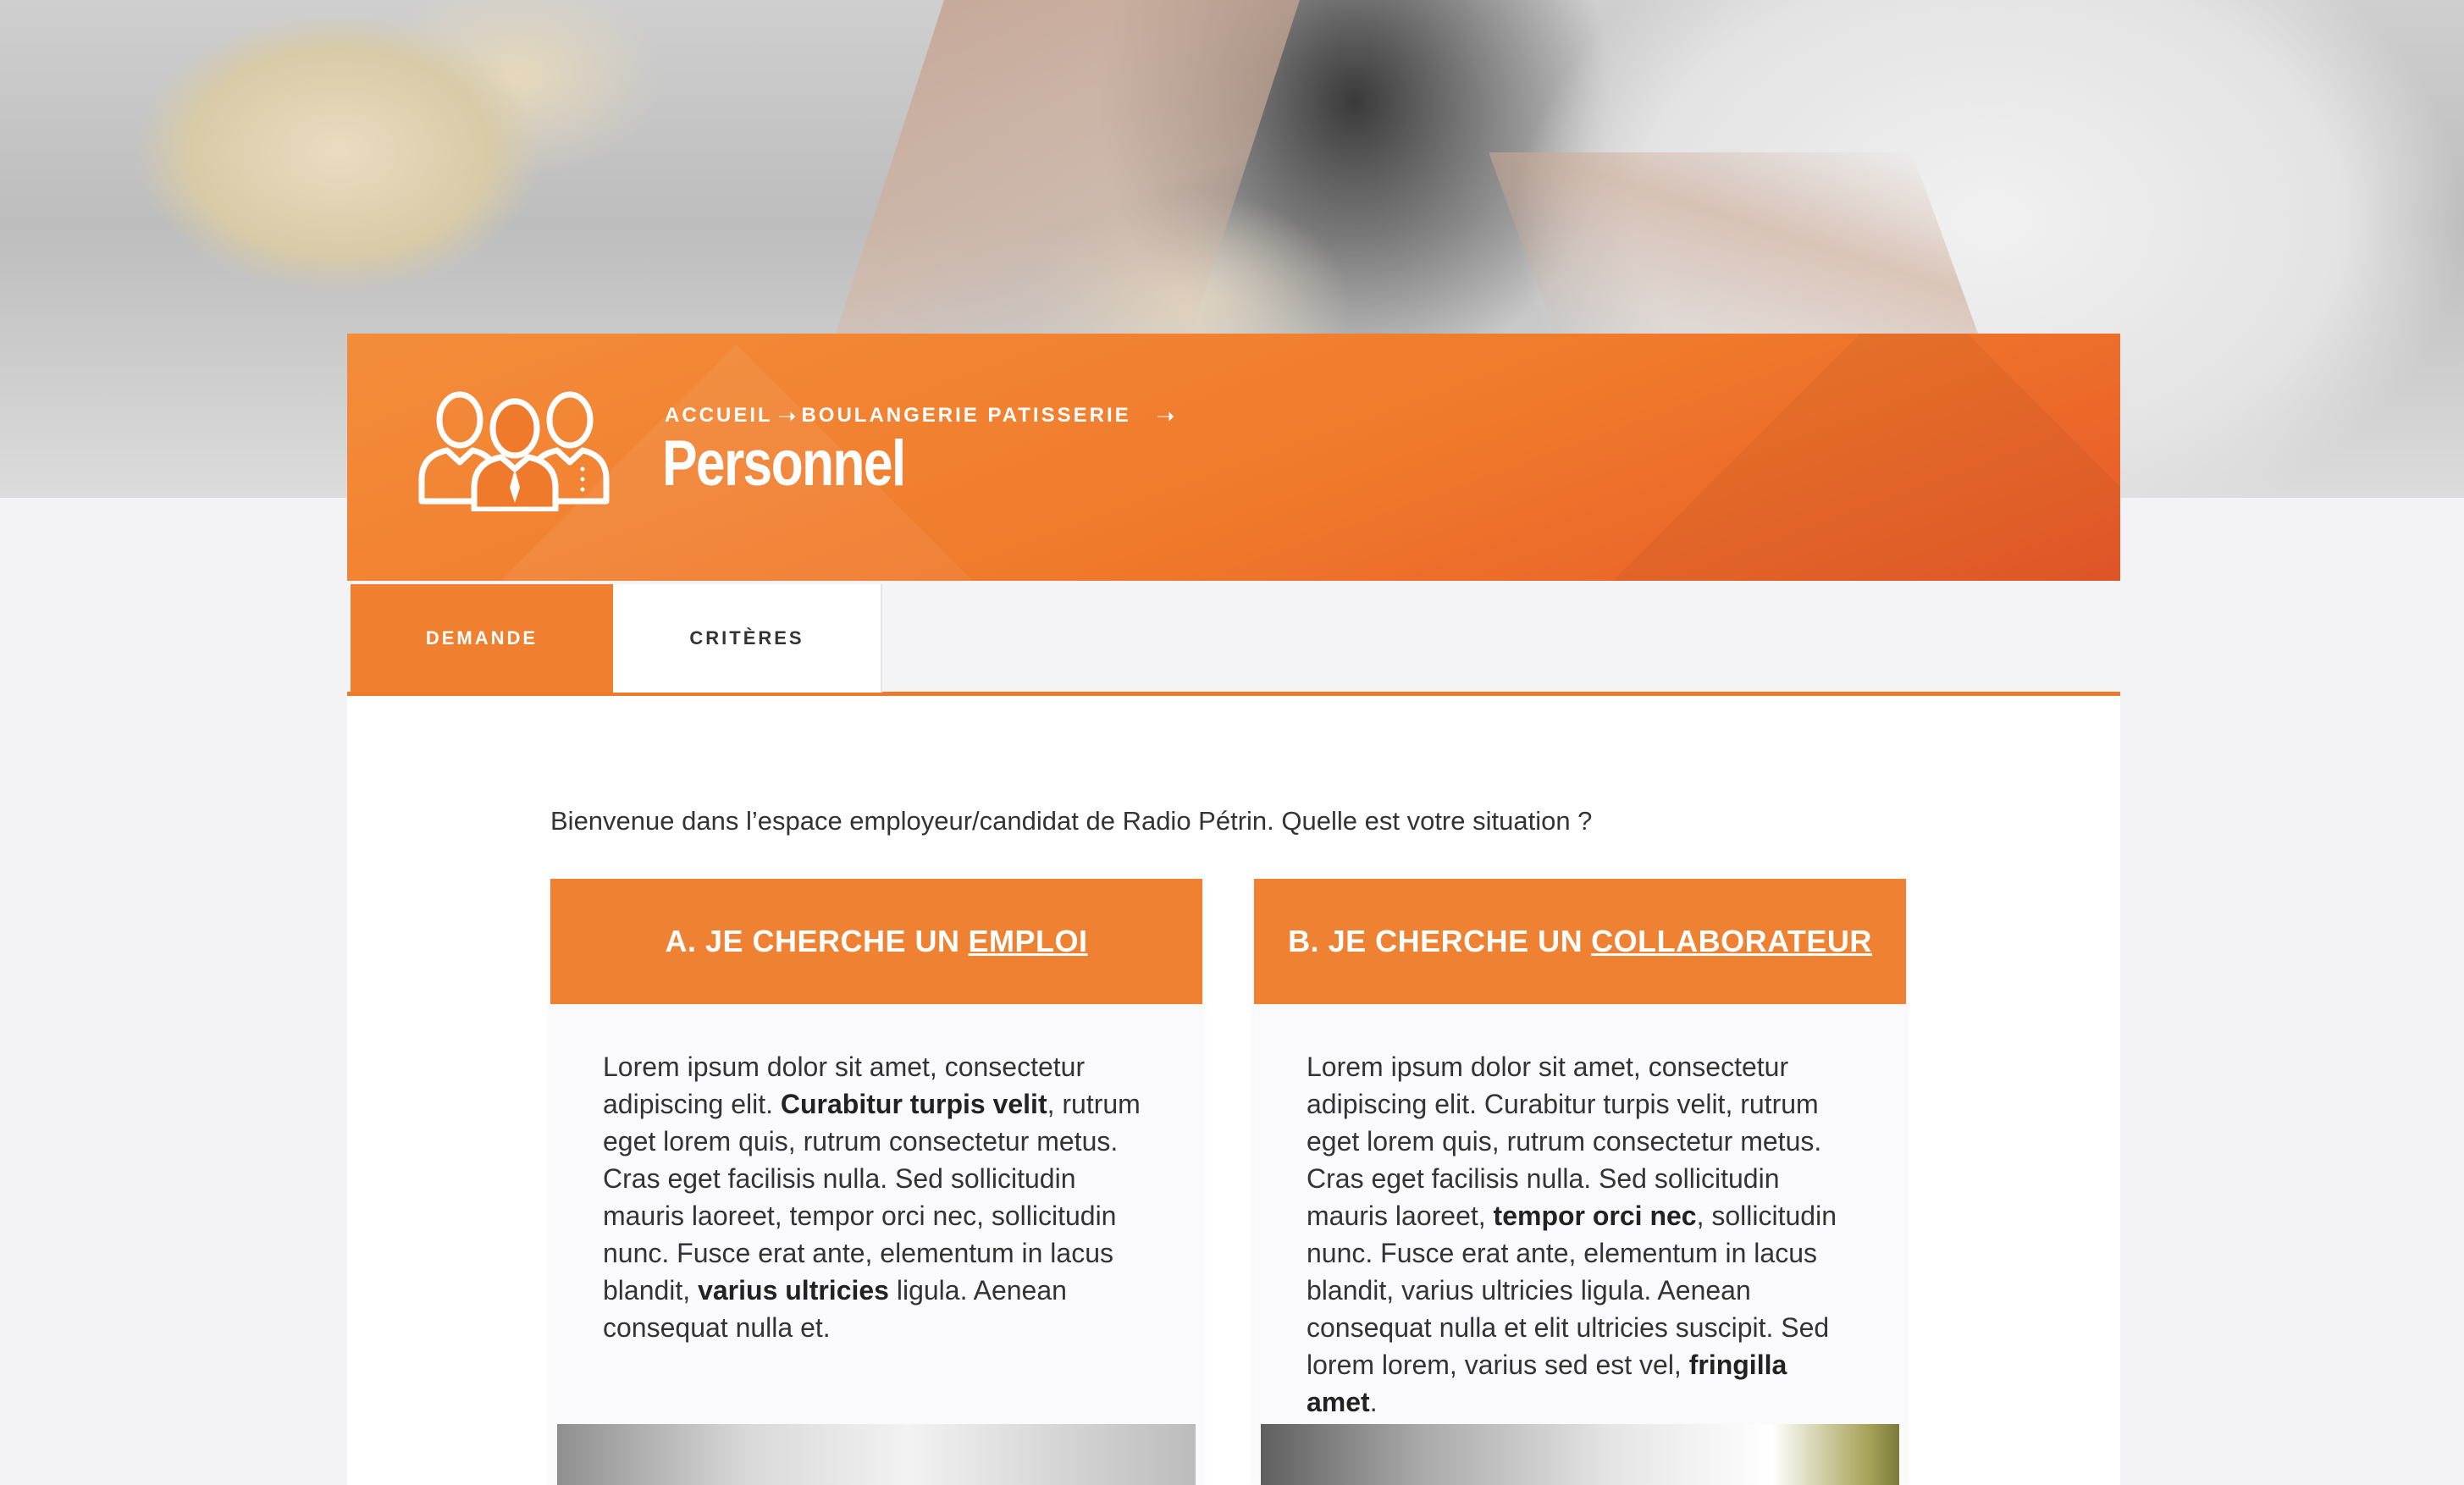 The height and width of the screenshot is (1485, 2464). What do you see at coordinates (1233, 638) in the screenshot?
I see `tab-bar: DEMANDE CRITÈRES` at bounding box center [1233, 638].